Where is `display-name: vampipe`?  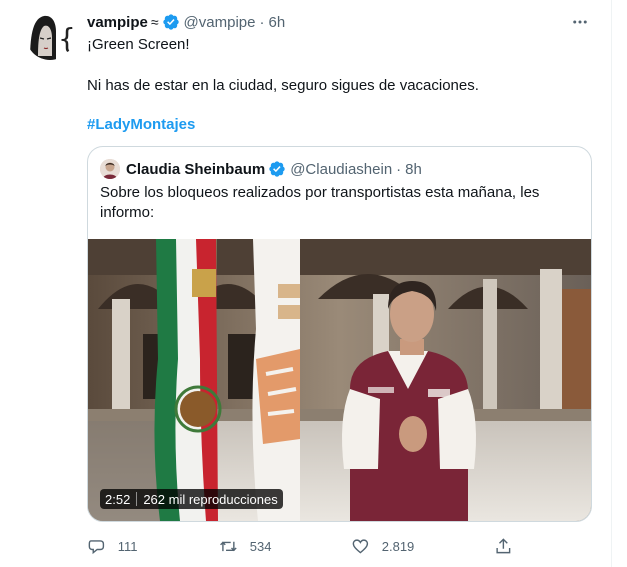
display-name: vampipe is located at coordinates (117, 22).